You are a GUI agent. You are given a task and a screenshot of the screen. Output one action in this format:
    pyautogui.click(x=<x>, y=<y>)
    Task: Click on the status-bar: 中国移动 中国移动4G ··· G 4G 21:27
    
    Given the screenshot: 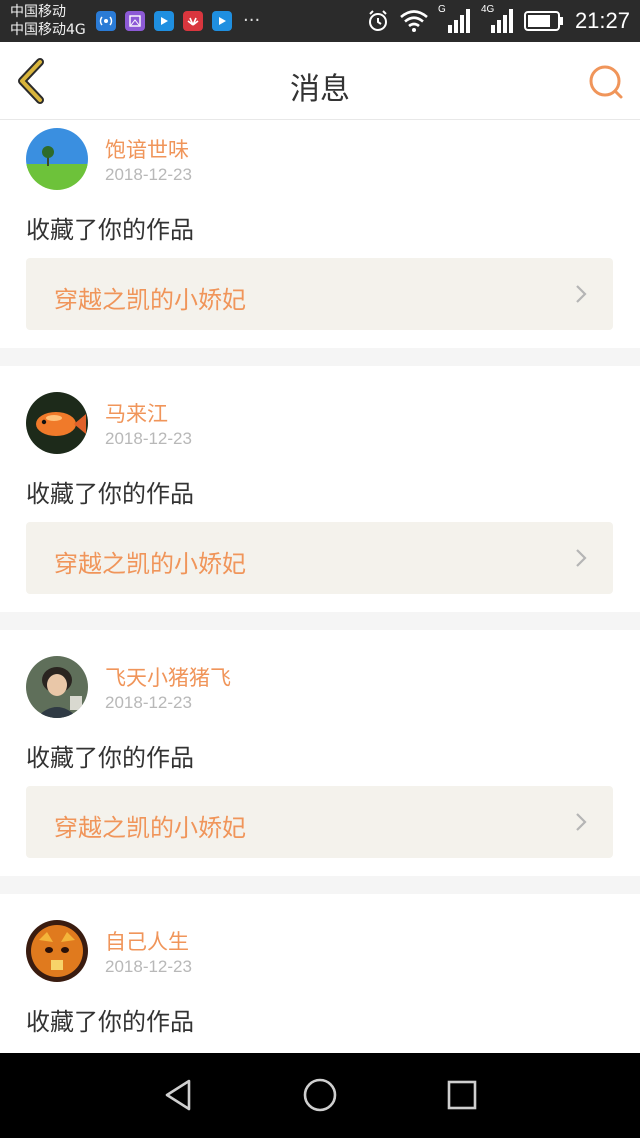 What is the action you would take?
    pyautogui.click(x=320, y=21)
    